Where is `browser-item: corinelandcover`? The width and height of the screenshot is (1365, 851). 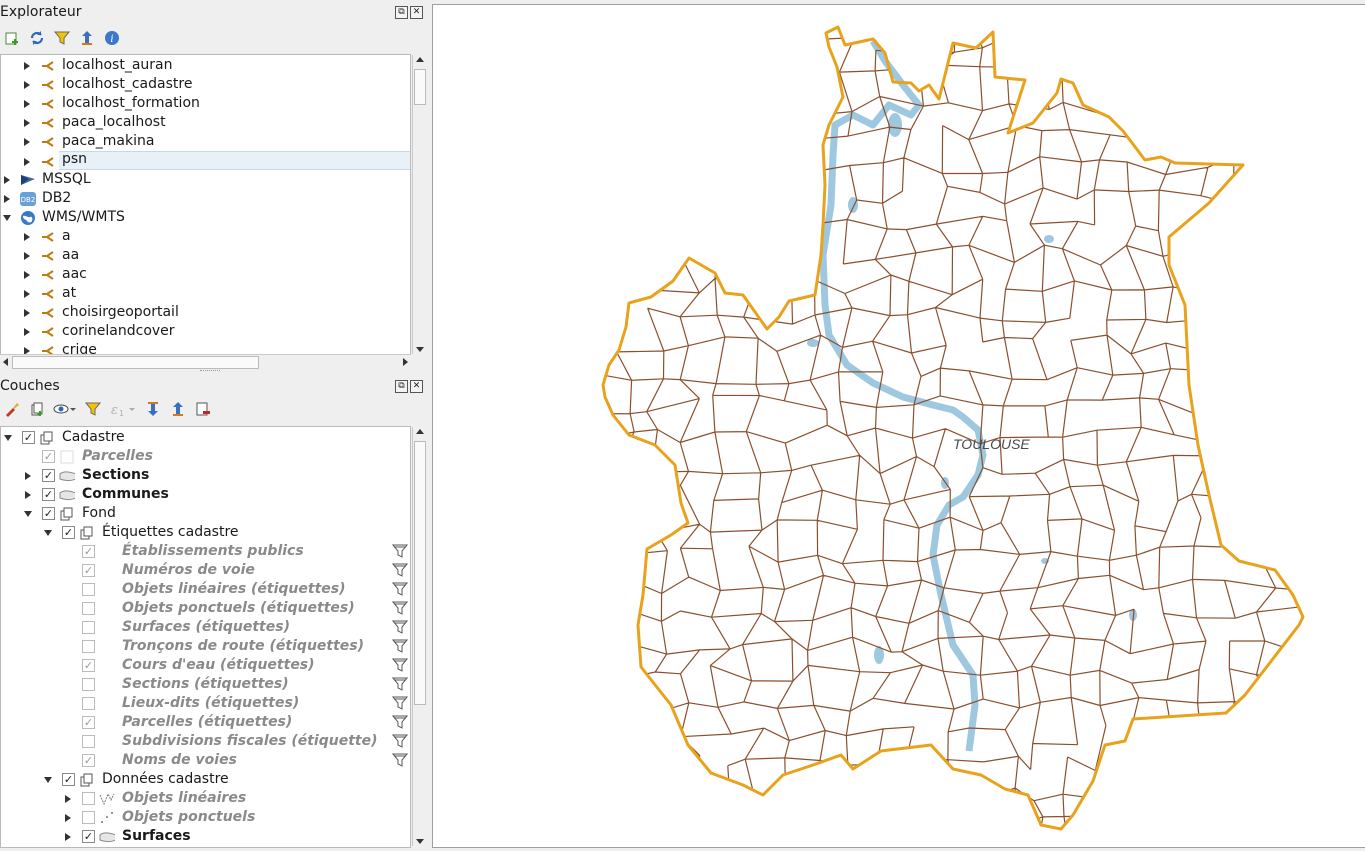 browser-item: corinelandcover is located at coordinates (205, 331).